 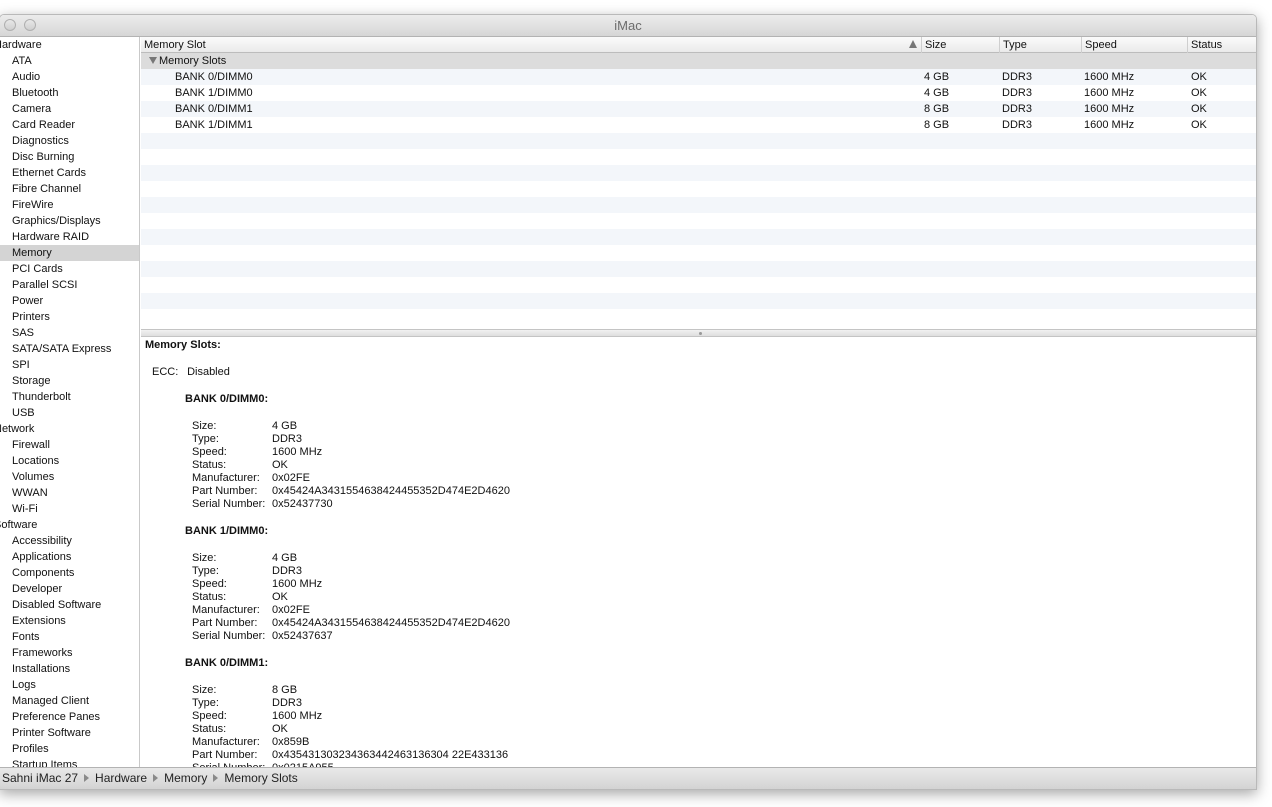 What do you see at coordinates (69, 173) in the screenshot?
I see `sidebar-item-ethernet-cards: Ethernet Cards` at bounding box center [69, 173].